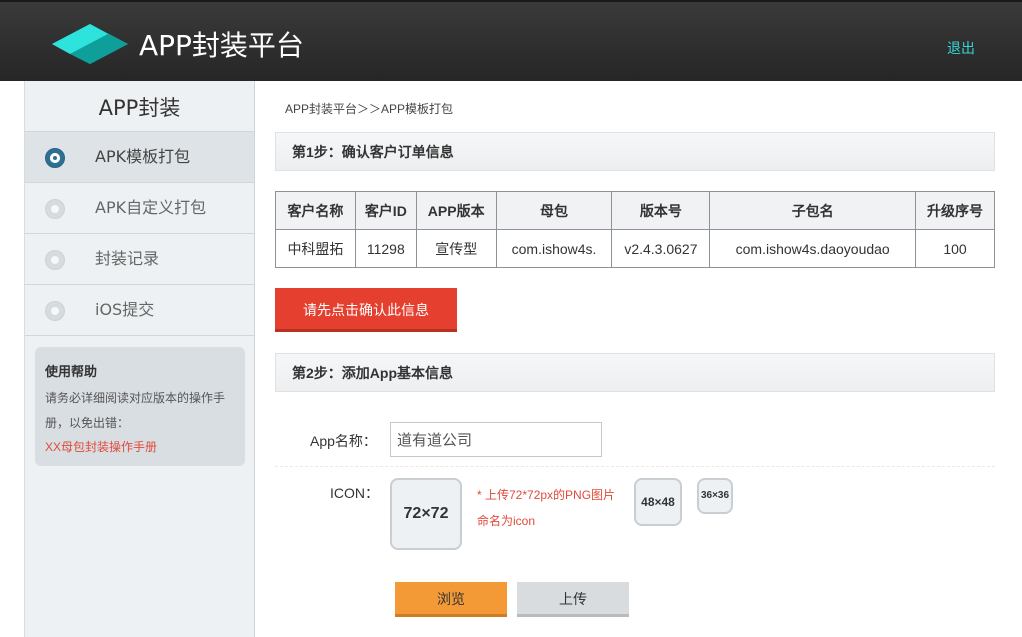  What do you see at coordinates (315, 210) in the screenshot?
I see `column-header: 客户名称` at bounding box center [315, 210].